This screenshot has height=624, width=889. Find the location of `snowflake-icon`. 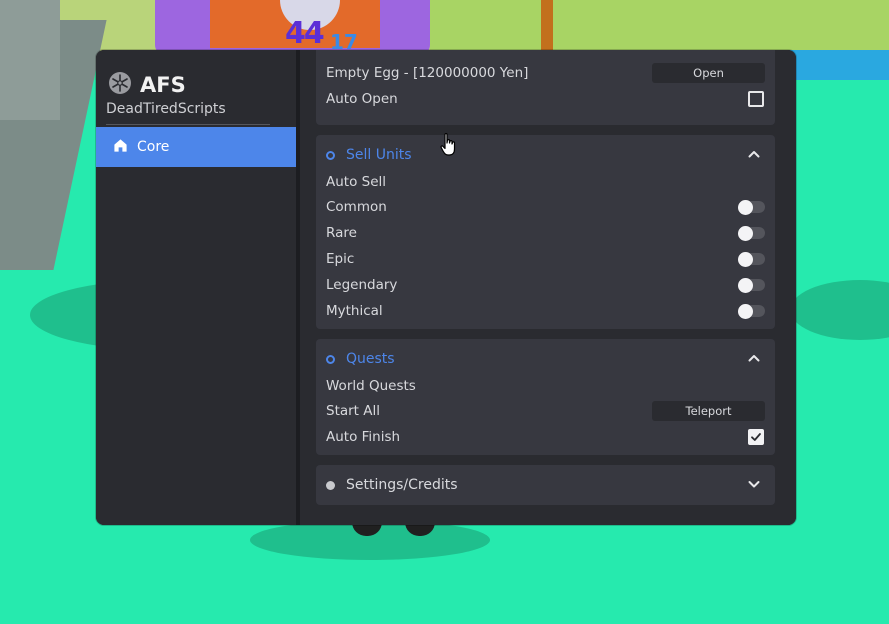

snowflake-icon is located at coordinates (120, 85).